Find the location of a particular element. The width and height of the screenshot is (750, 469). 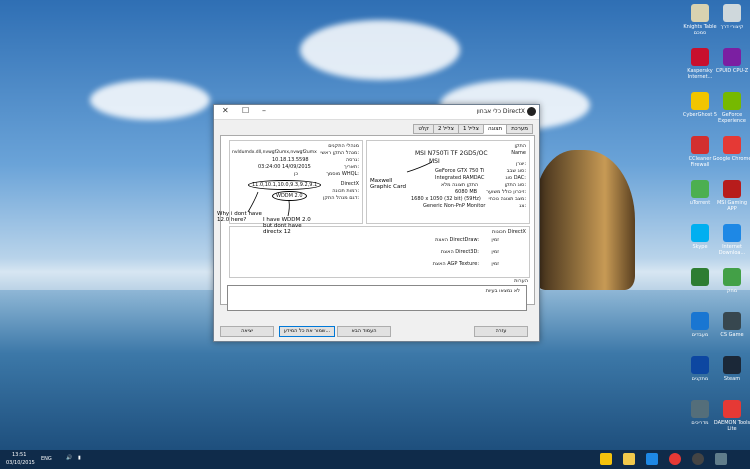

volume-icon: 🔊 is located at coordinates (69, 458).